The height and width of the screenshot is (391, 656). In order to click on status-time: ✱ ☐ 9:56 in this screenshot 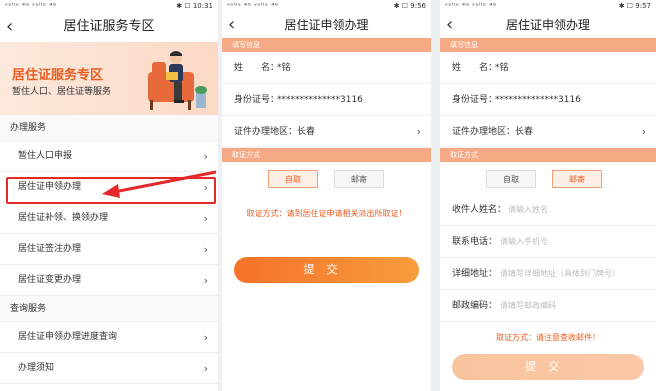, I will do `click(409, 6)`.